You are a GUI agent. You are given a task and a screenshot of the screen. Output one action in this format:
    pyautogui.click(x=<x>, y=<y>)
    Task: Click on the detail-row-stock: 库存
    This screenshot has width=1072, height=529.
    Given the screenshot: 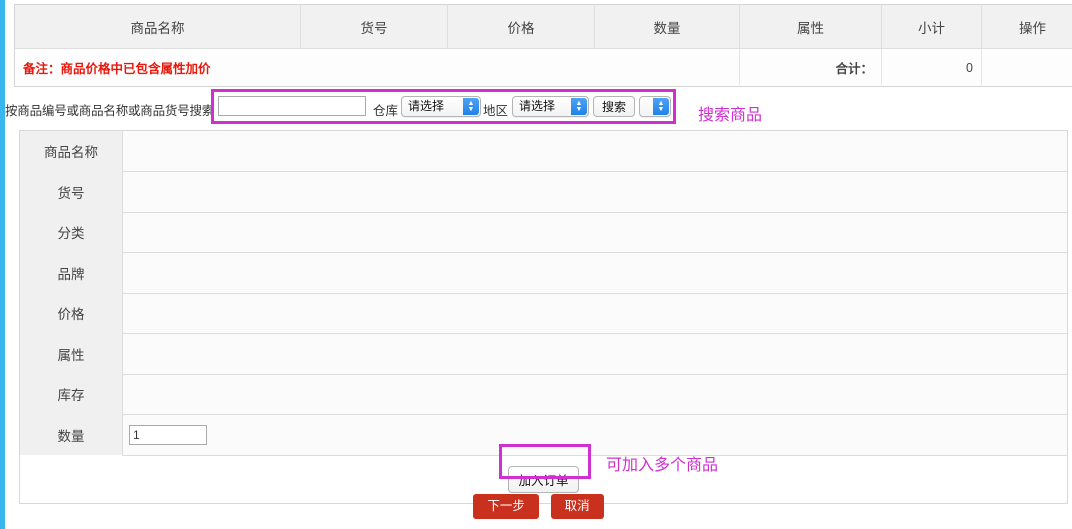 What is the action you would take?
    pyautogui.click(x=543, y=394)
    